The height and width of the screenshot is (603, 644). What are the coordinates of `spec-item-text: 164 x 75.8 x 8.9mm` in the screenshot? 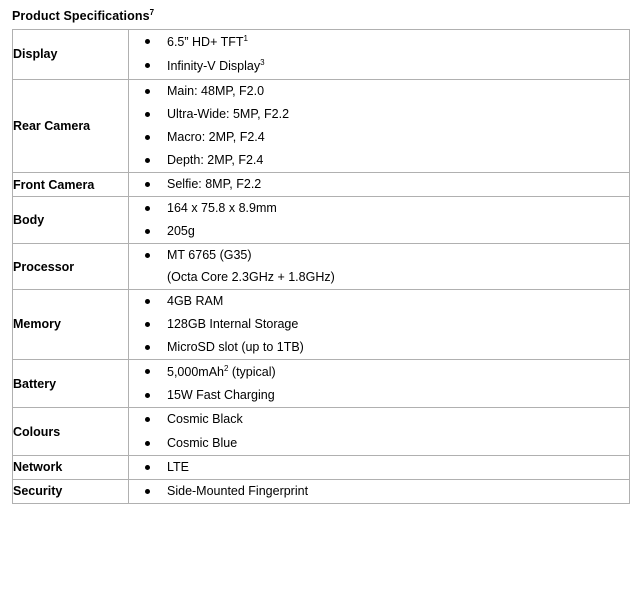 It's located at (222, 208).